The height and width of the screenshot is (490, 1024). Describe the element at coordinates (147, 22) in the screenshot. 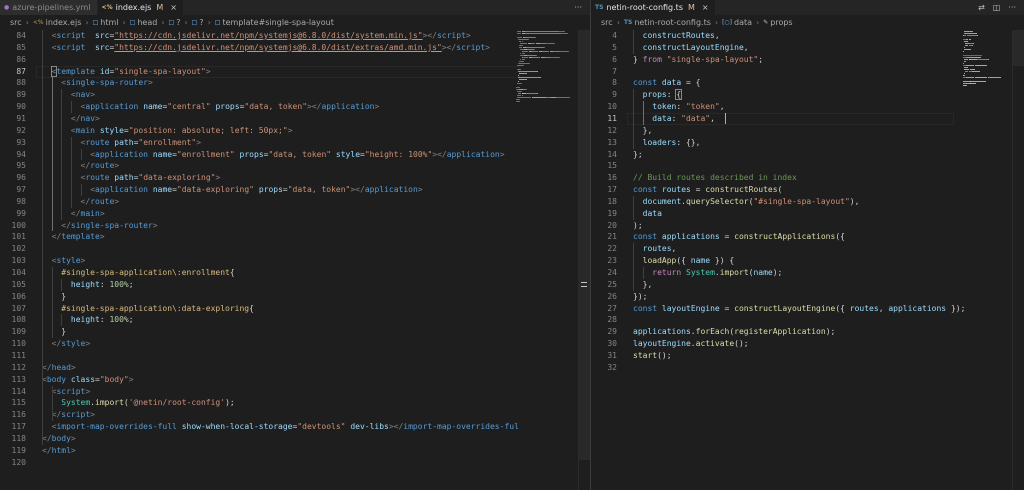

I see `breadcrumb-item: head` at that location.